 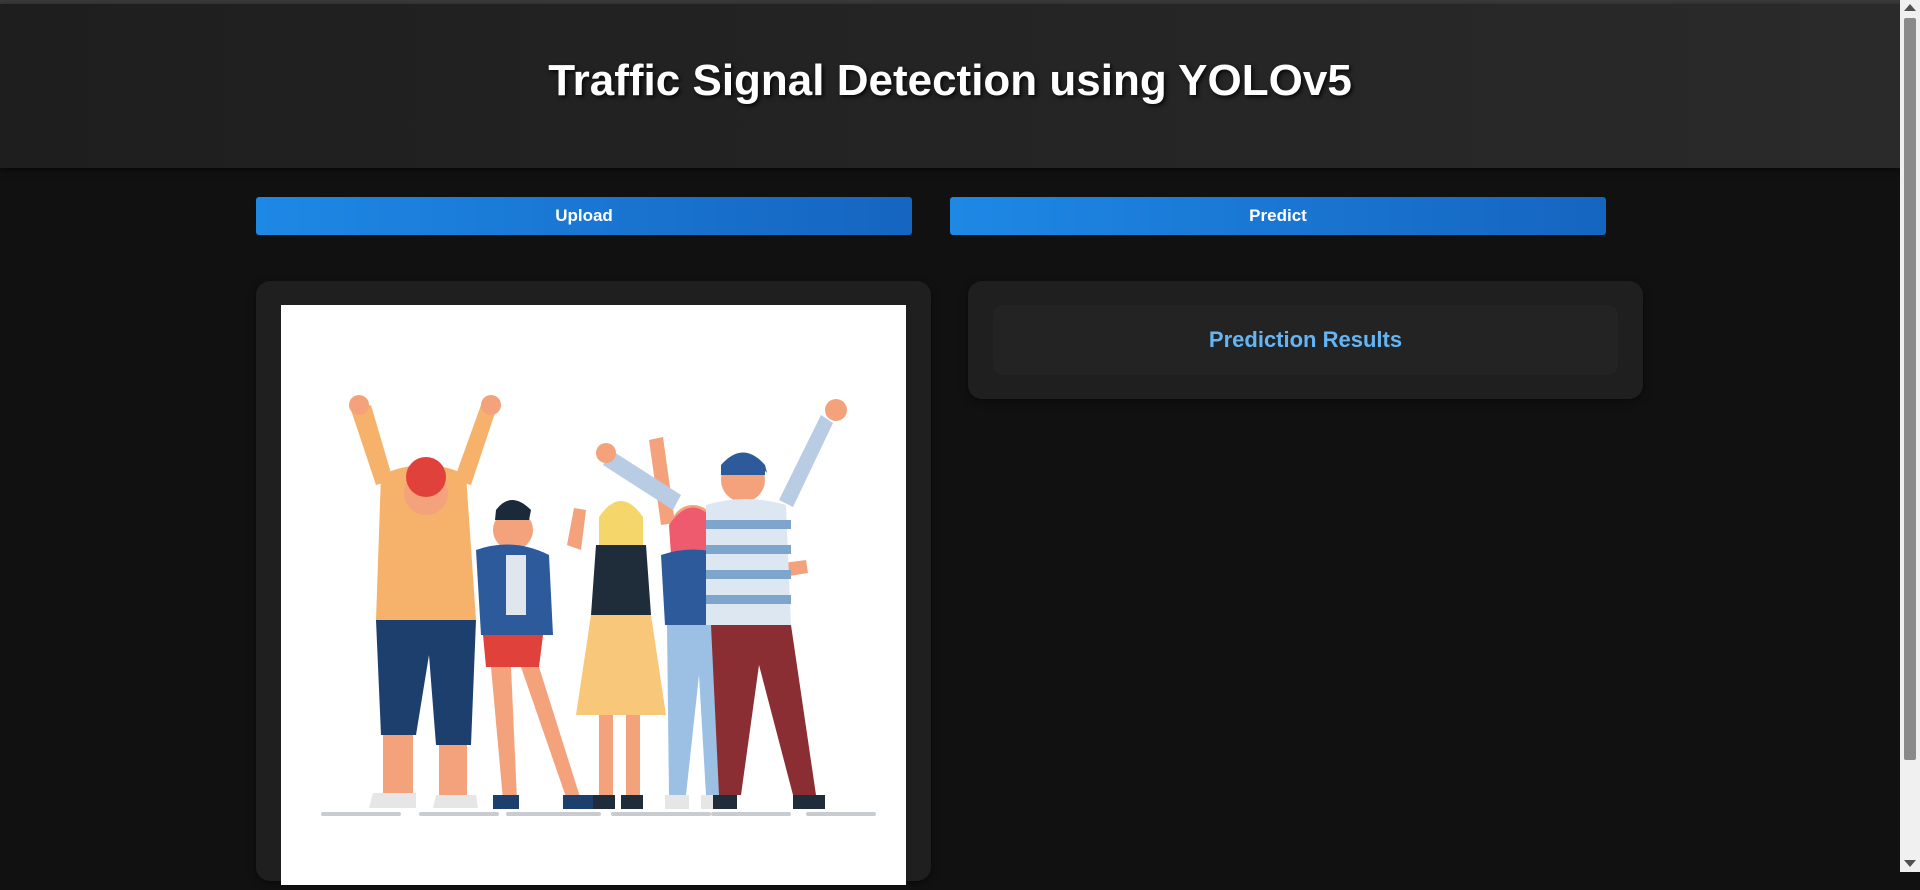 I want to click on prediction-results-header: Prediction Results, so click(x=1305, y=340).